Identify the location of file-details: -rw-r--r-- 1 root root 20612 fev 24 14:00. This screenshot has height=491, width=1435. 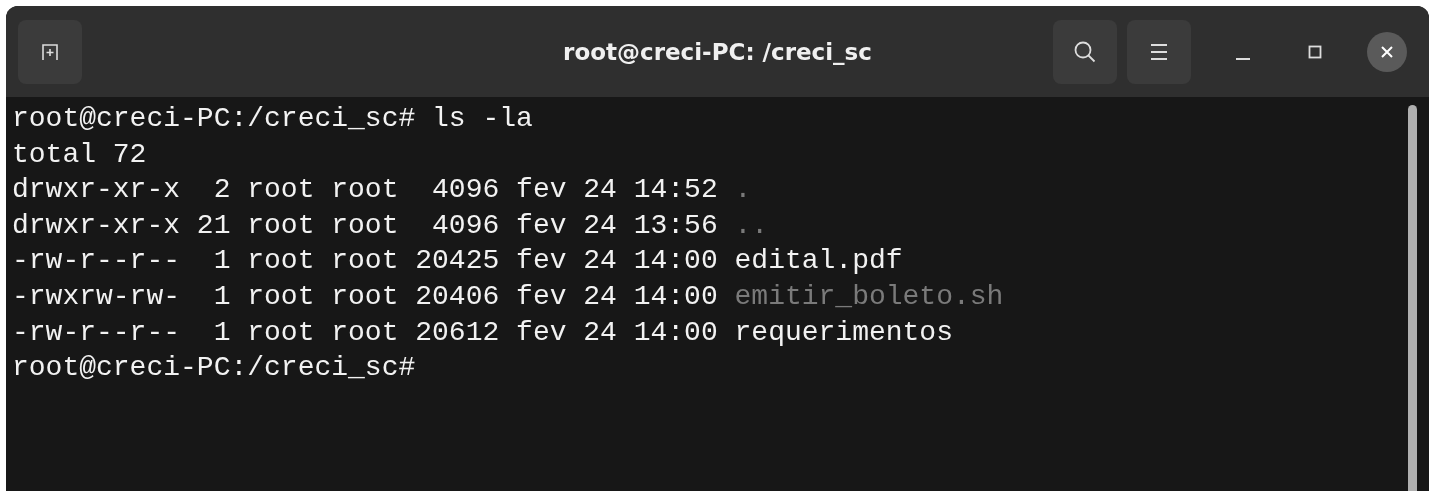
(365, 332).